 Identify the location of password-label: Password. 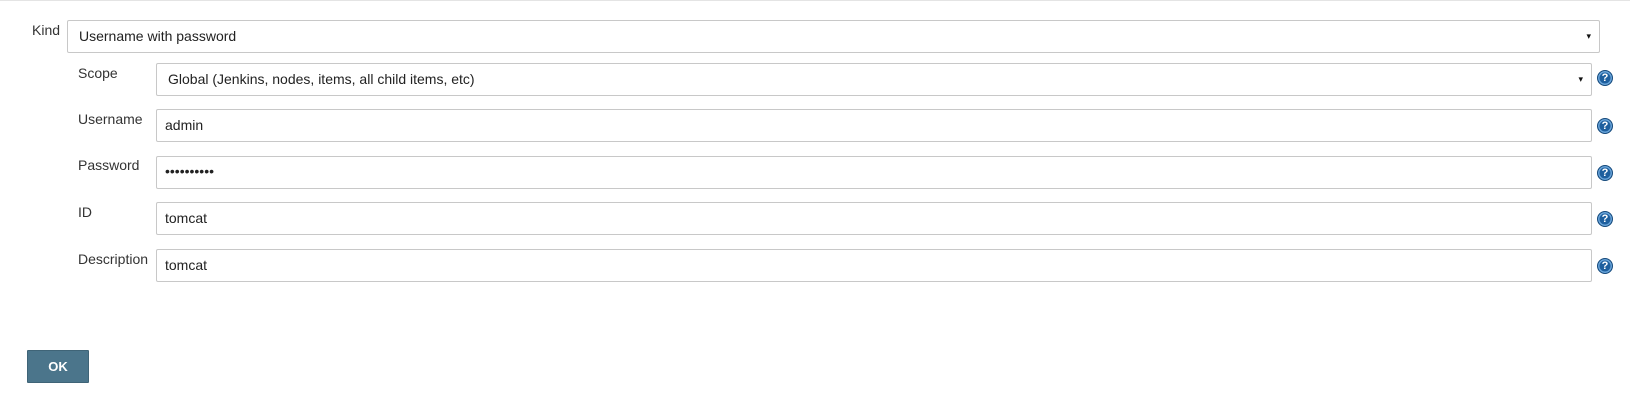
(109, 165).